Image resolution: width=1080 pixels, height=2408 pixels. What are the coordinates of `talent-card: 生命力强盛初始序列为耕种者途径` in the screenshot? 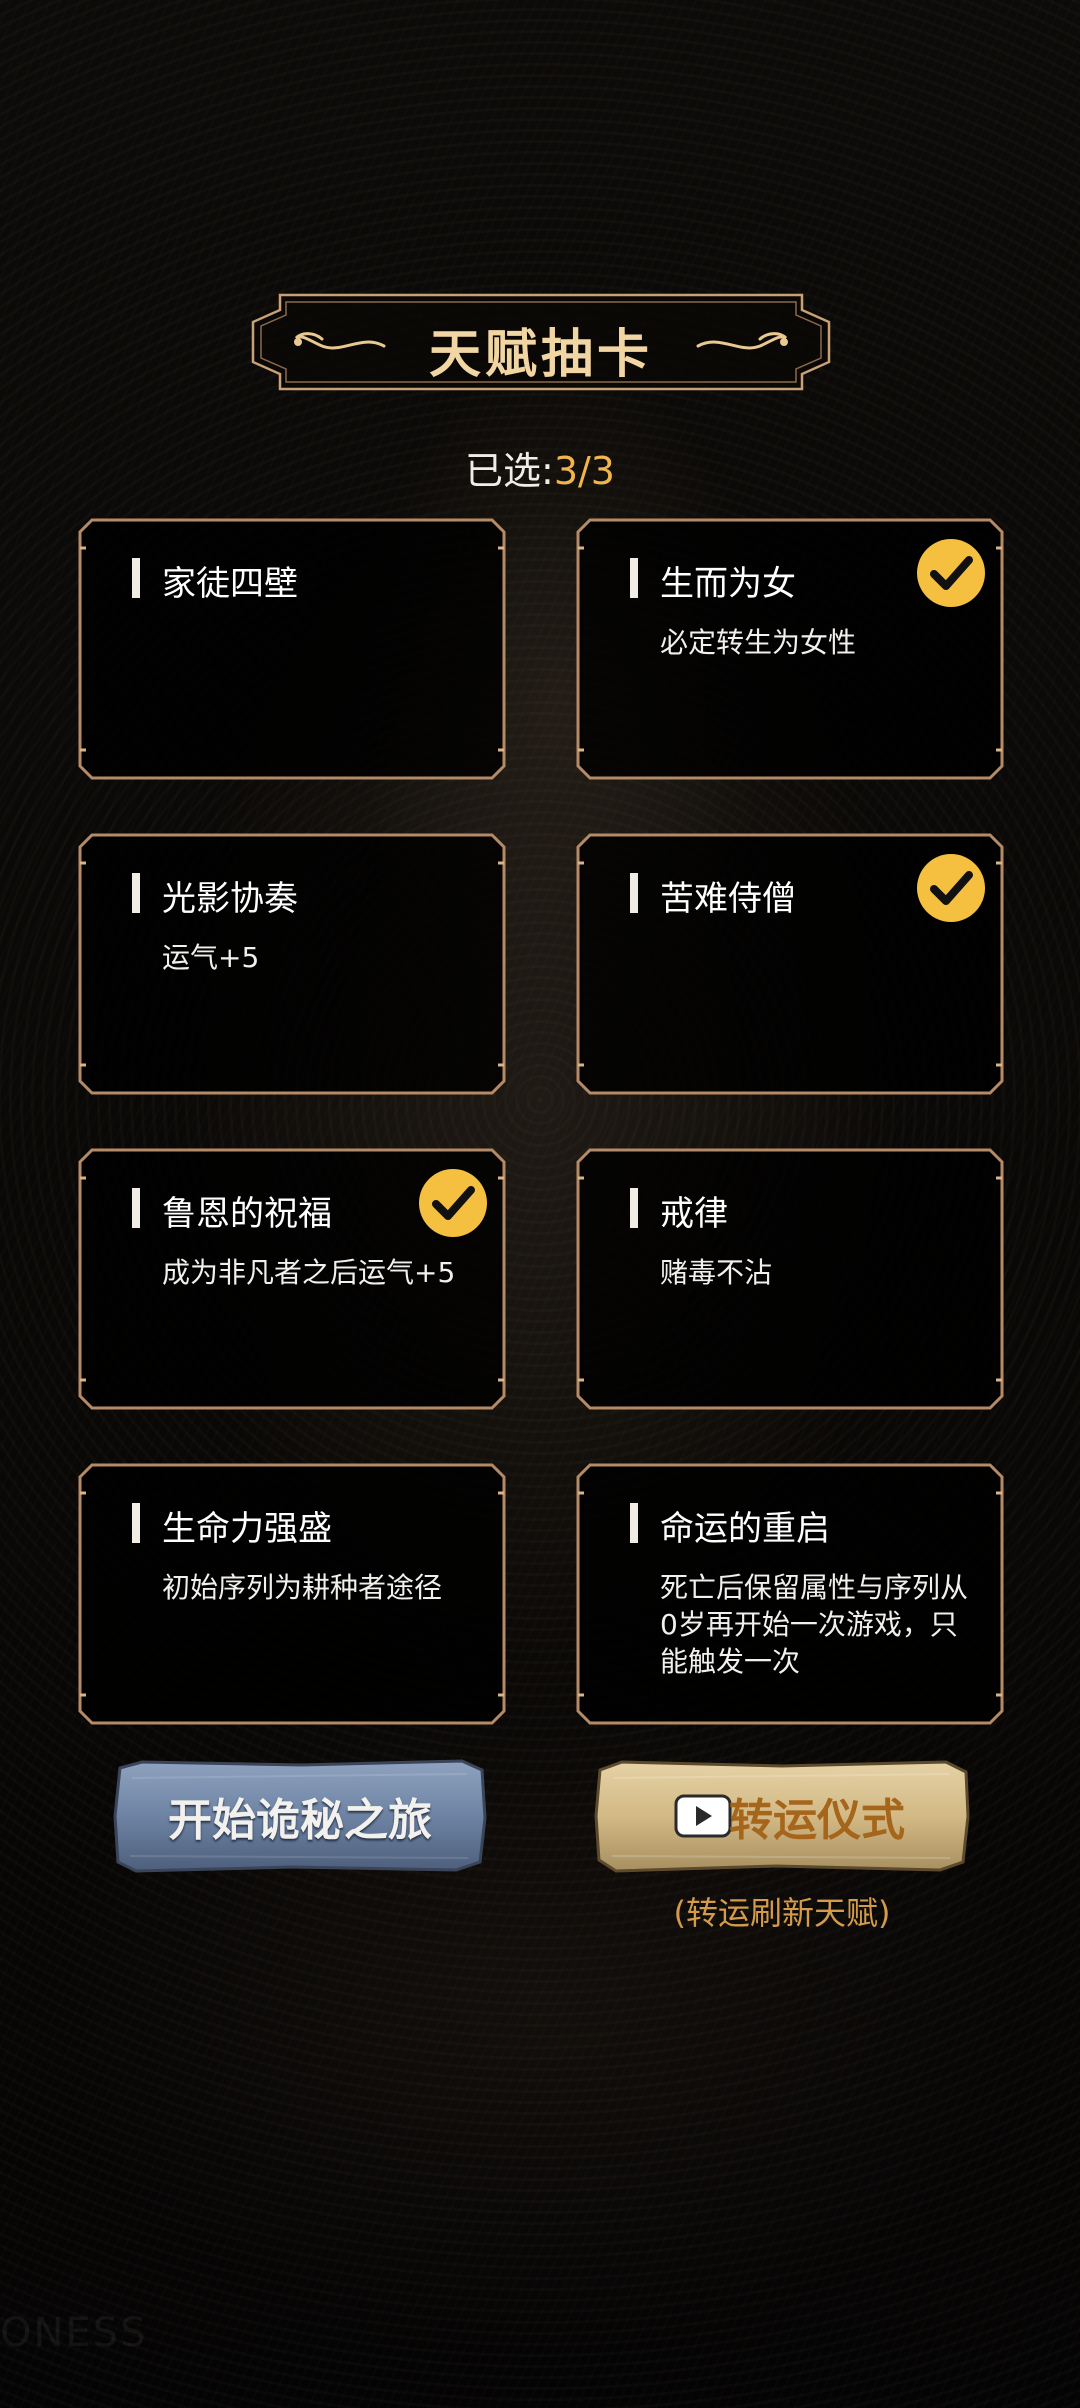 It's located at (292, 1594).